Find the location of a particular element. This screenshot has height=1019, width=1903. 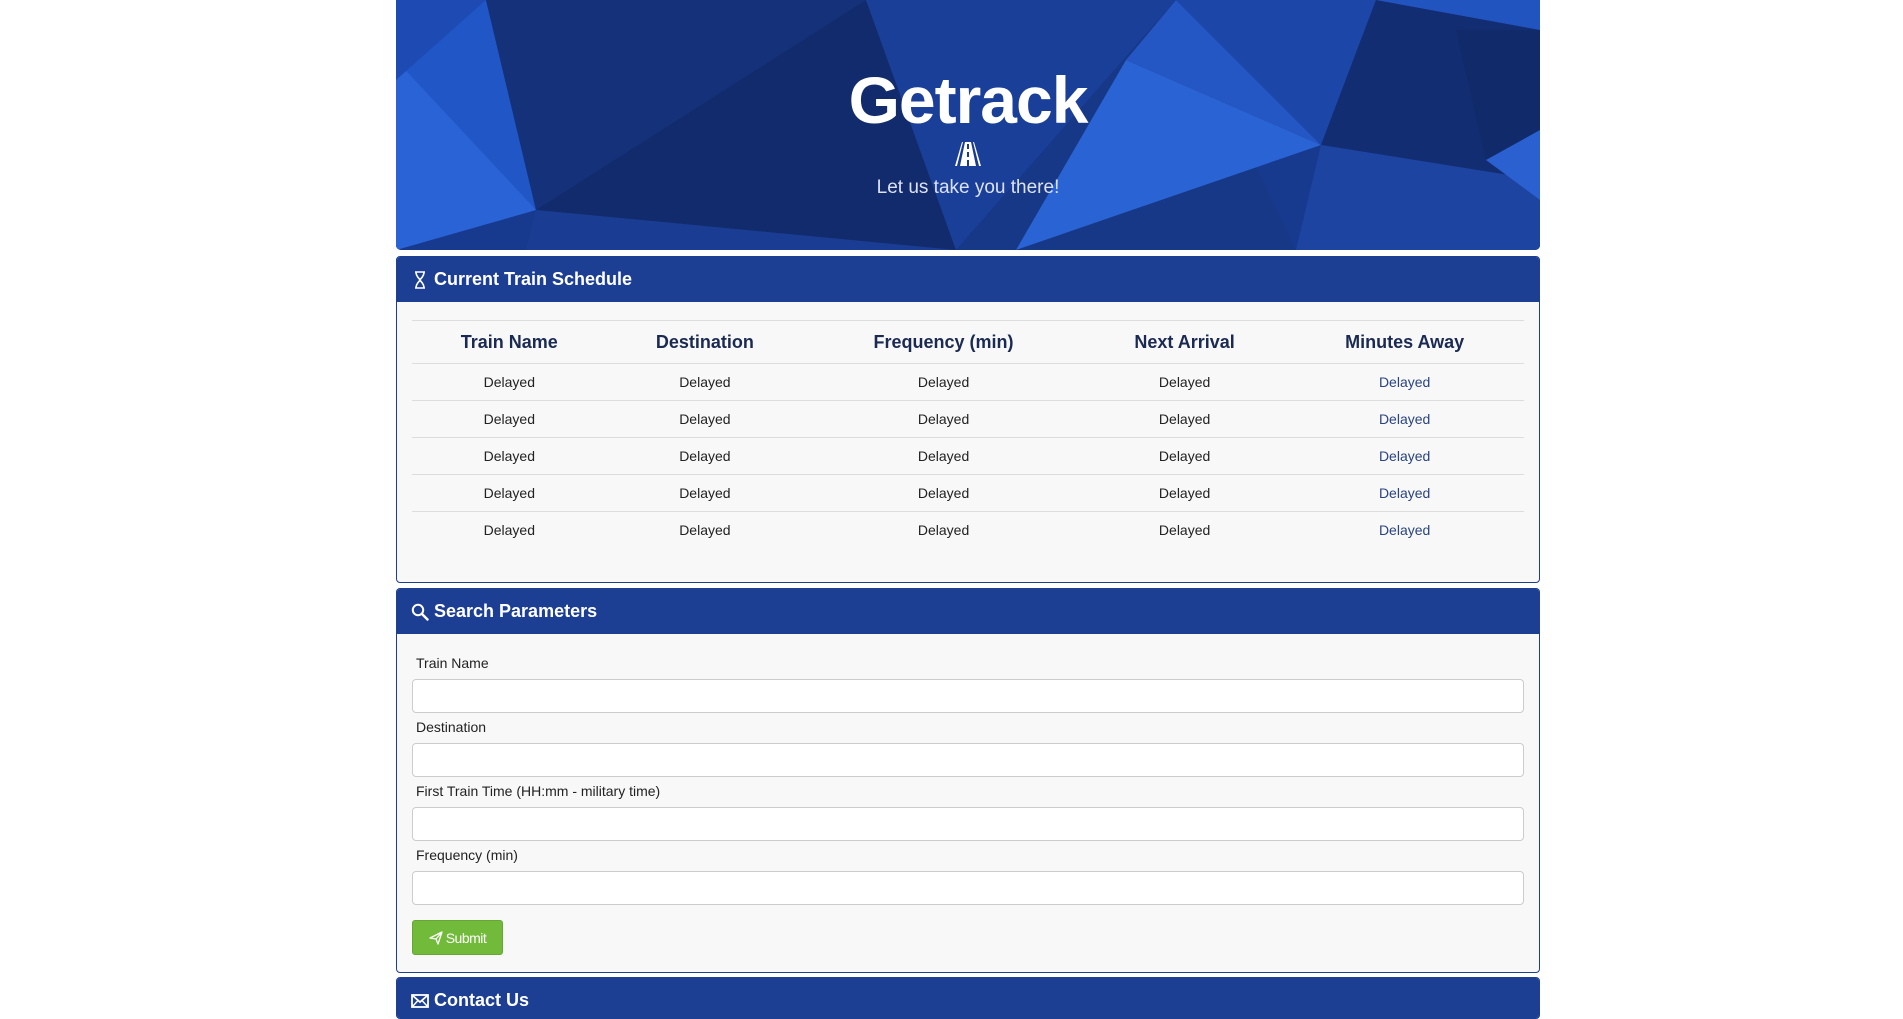

hero-banner: Getrack Let us take you there! is located at coordinates (968, 125).